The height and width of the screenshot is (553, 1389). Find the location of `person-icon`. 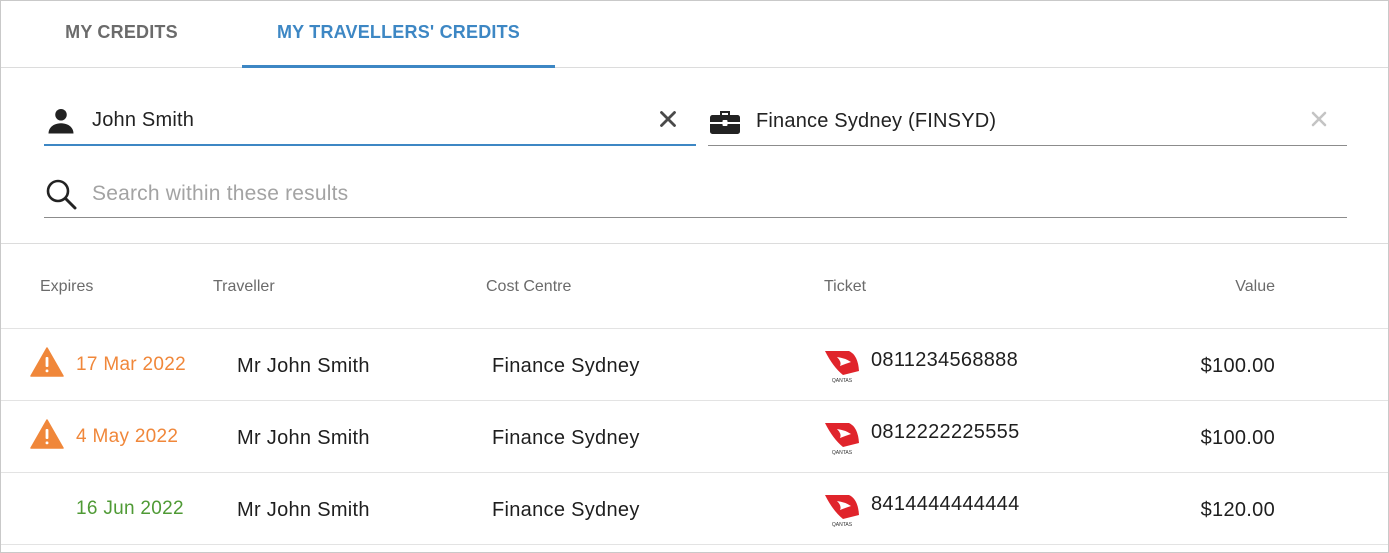

person-icon is located at coordinates (61, 121).